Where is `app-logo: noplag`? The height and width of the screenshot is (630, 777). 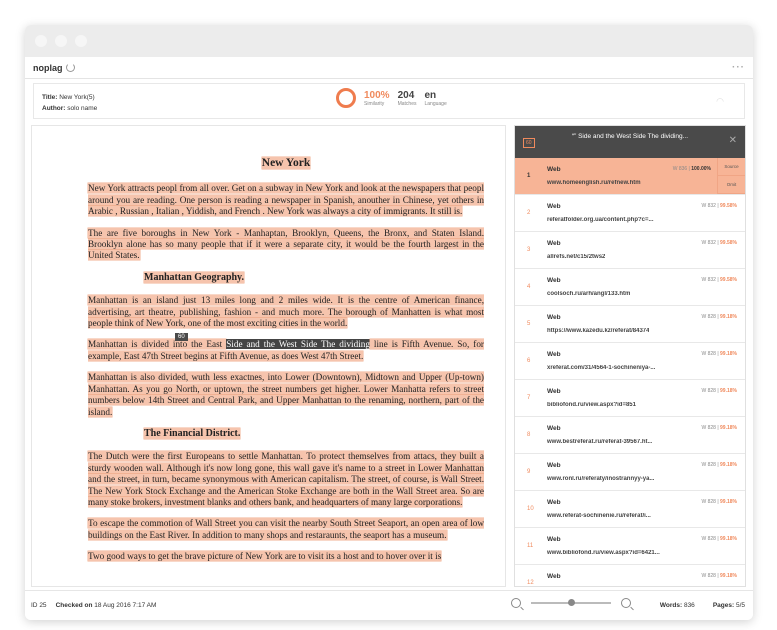 app-logo: noplag is located at coordinates (54, 68).